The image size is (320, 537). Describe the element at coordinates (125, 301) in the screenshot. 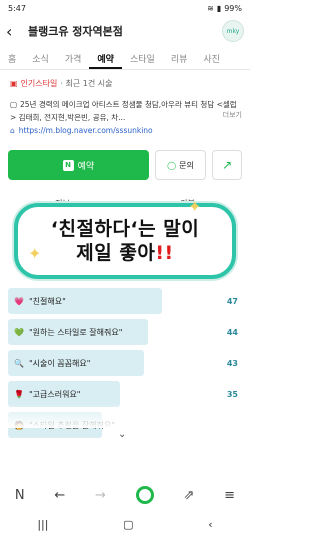

I see `review-keyword-item: 💗 "친절해요" 47` at that location.